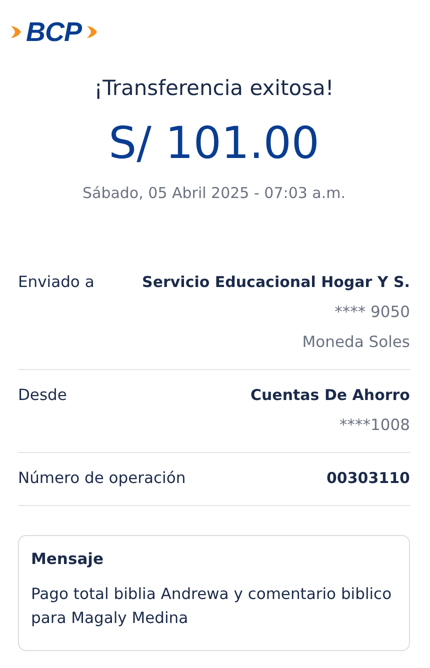 Image resolution: width=430 pixels, height=668 pixels. What do you see at coordinates (372, 312) in the screenshot?
I see `detail-subvalue: **** 9050` at bounding box center [372, 312].